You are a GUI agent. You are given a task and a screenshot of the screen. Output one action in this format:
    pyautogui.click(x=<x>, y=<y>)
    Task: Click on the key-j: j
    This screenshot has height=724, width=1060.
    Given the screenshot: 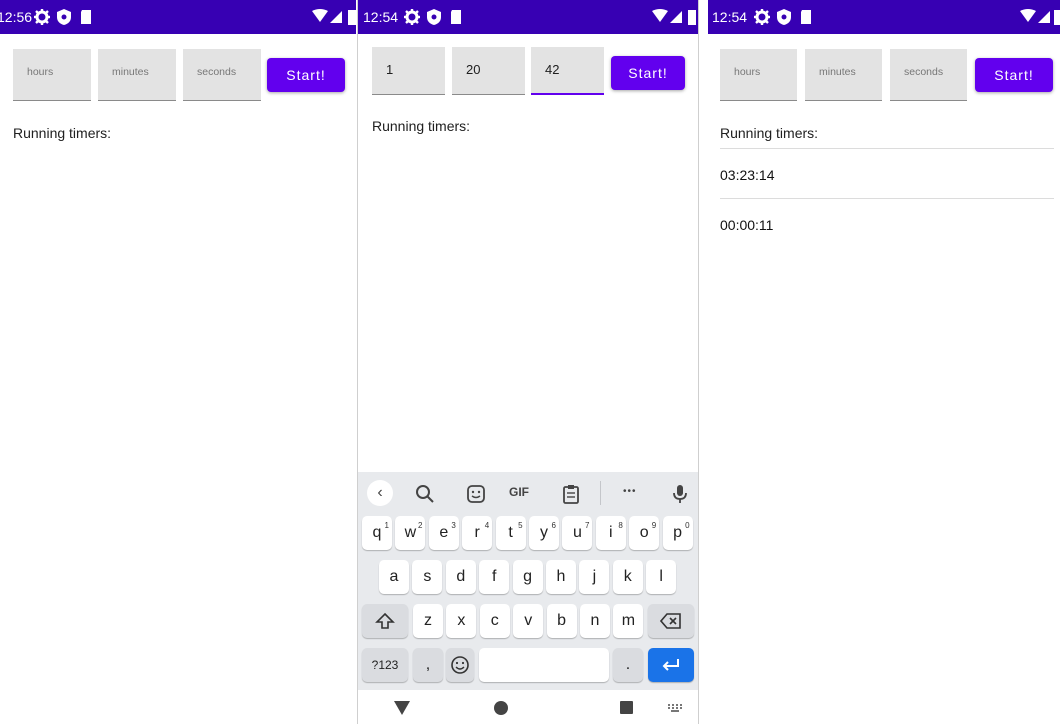 What is the action you would take?
    pyautogui.click(x=594, y=577)
    